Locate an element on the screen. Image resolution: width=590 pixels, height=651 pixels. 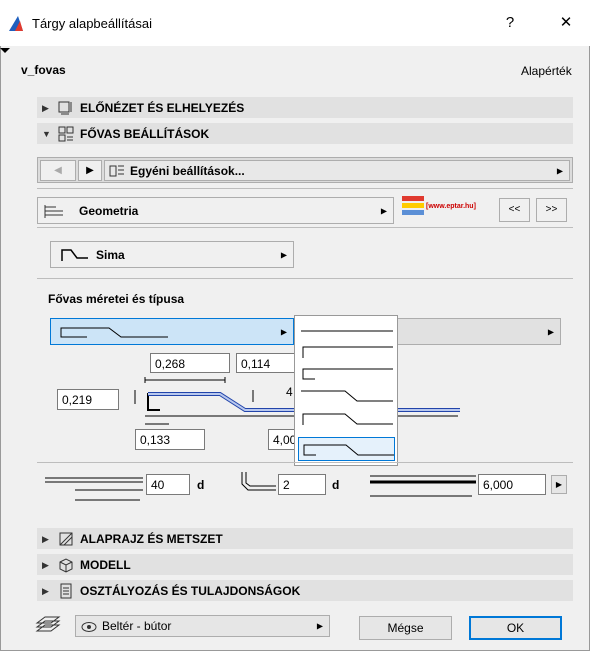
section-label: ALAPRAJZ ÉS METSZET is located at coordinates (151, 539).